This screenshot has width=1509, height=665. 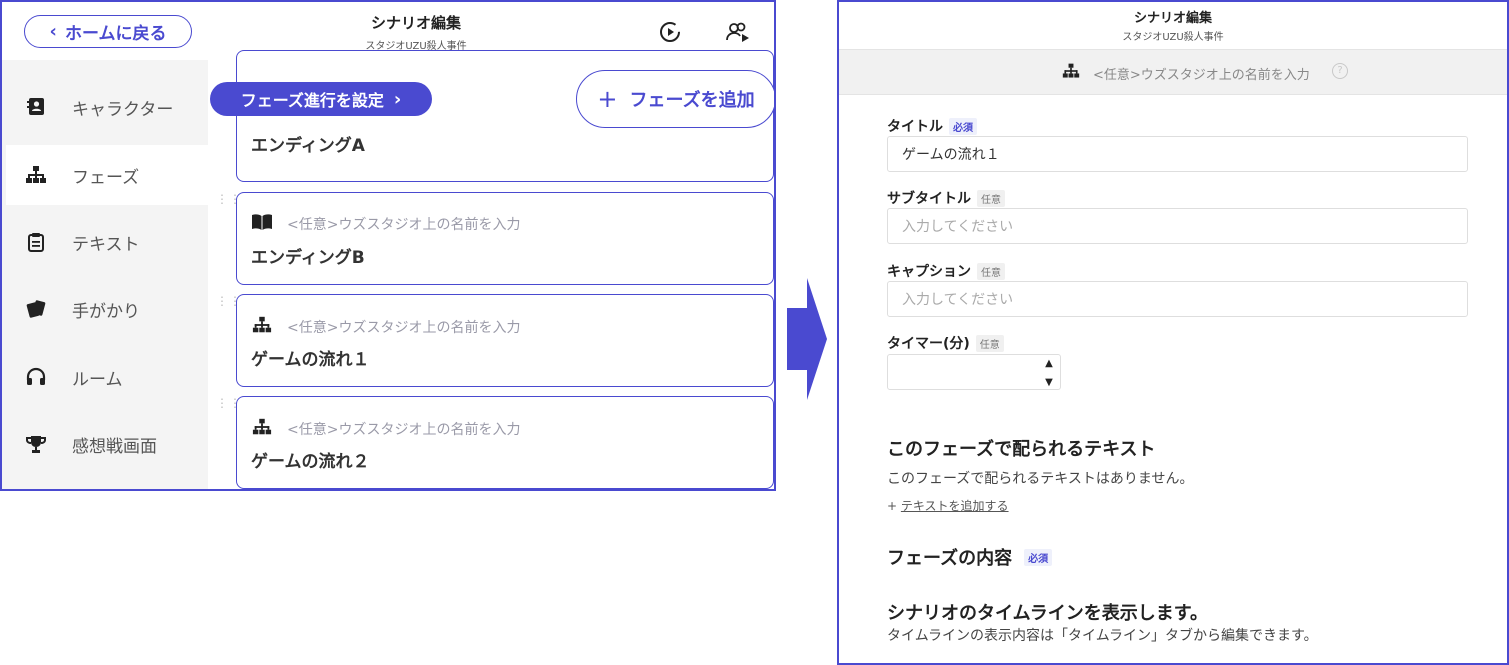 I want to click on phase-name-bar: <任意>ウズスタジオ上の名前を入力 ?, so click(x=1173, y=72).